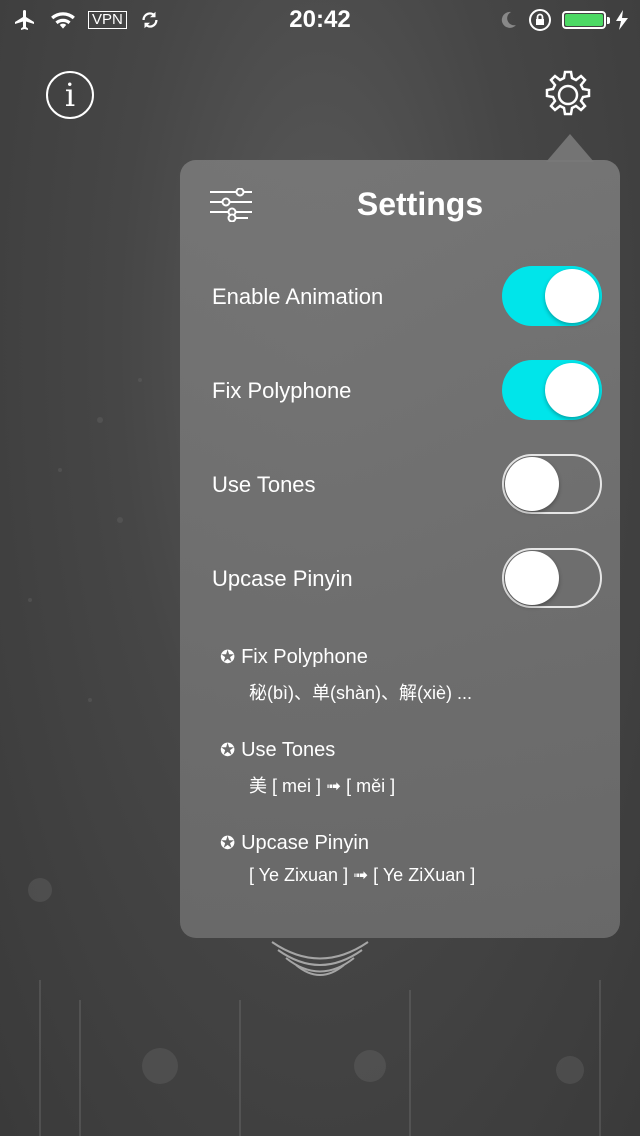  I want to click on setting-label: Upcase Pinyin, so click(282, 578).